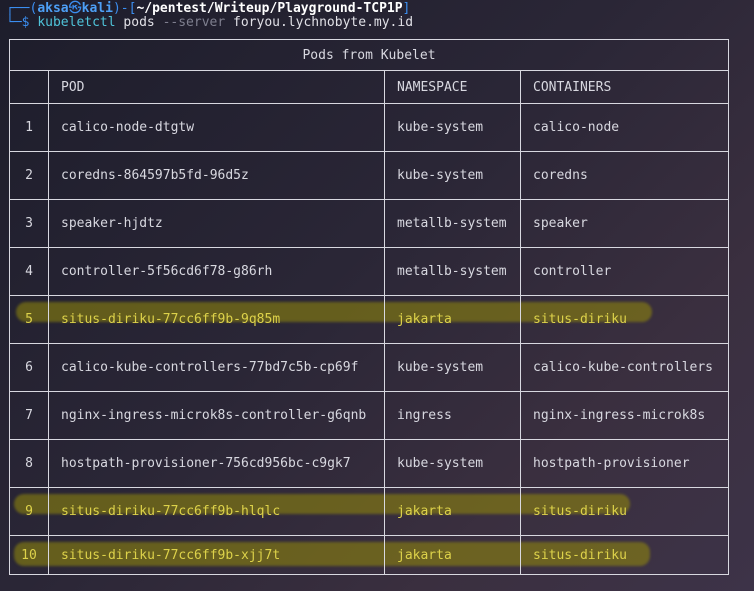  What do you see at coordinates (22, 8) in the screenshot?
I see `prompt-corner-top: ┌──(` at bounding box center [22, 8].